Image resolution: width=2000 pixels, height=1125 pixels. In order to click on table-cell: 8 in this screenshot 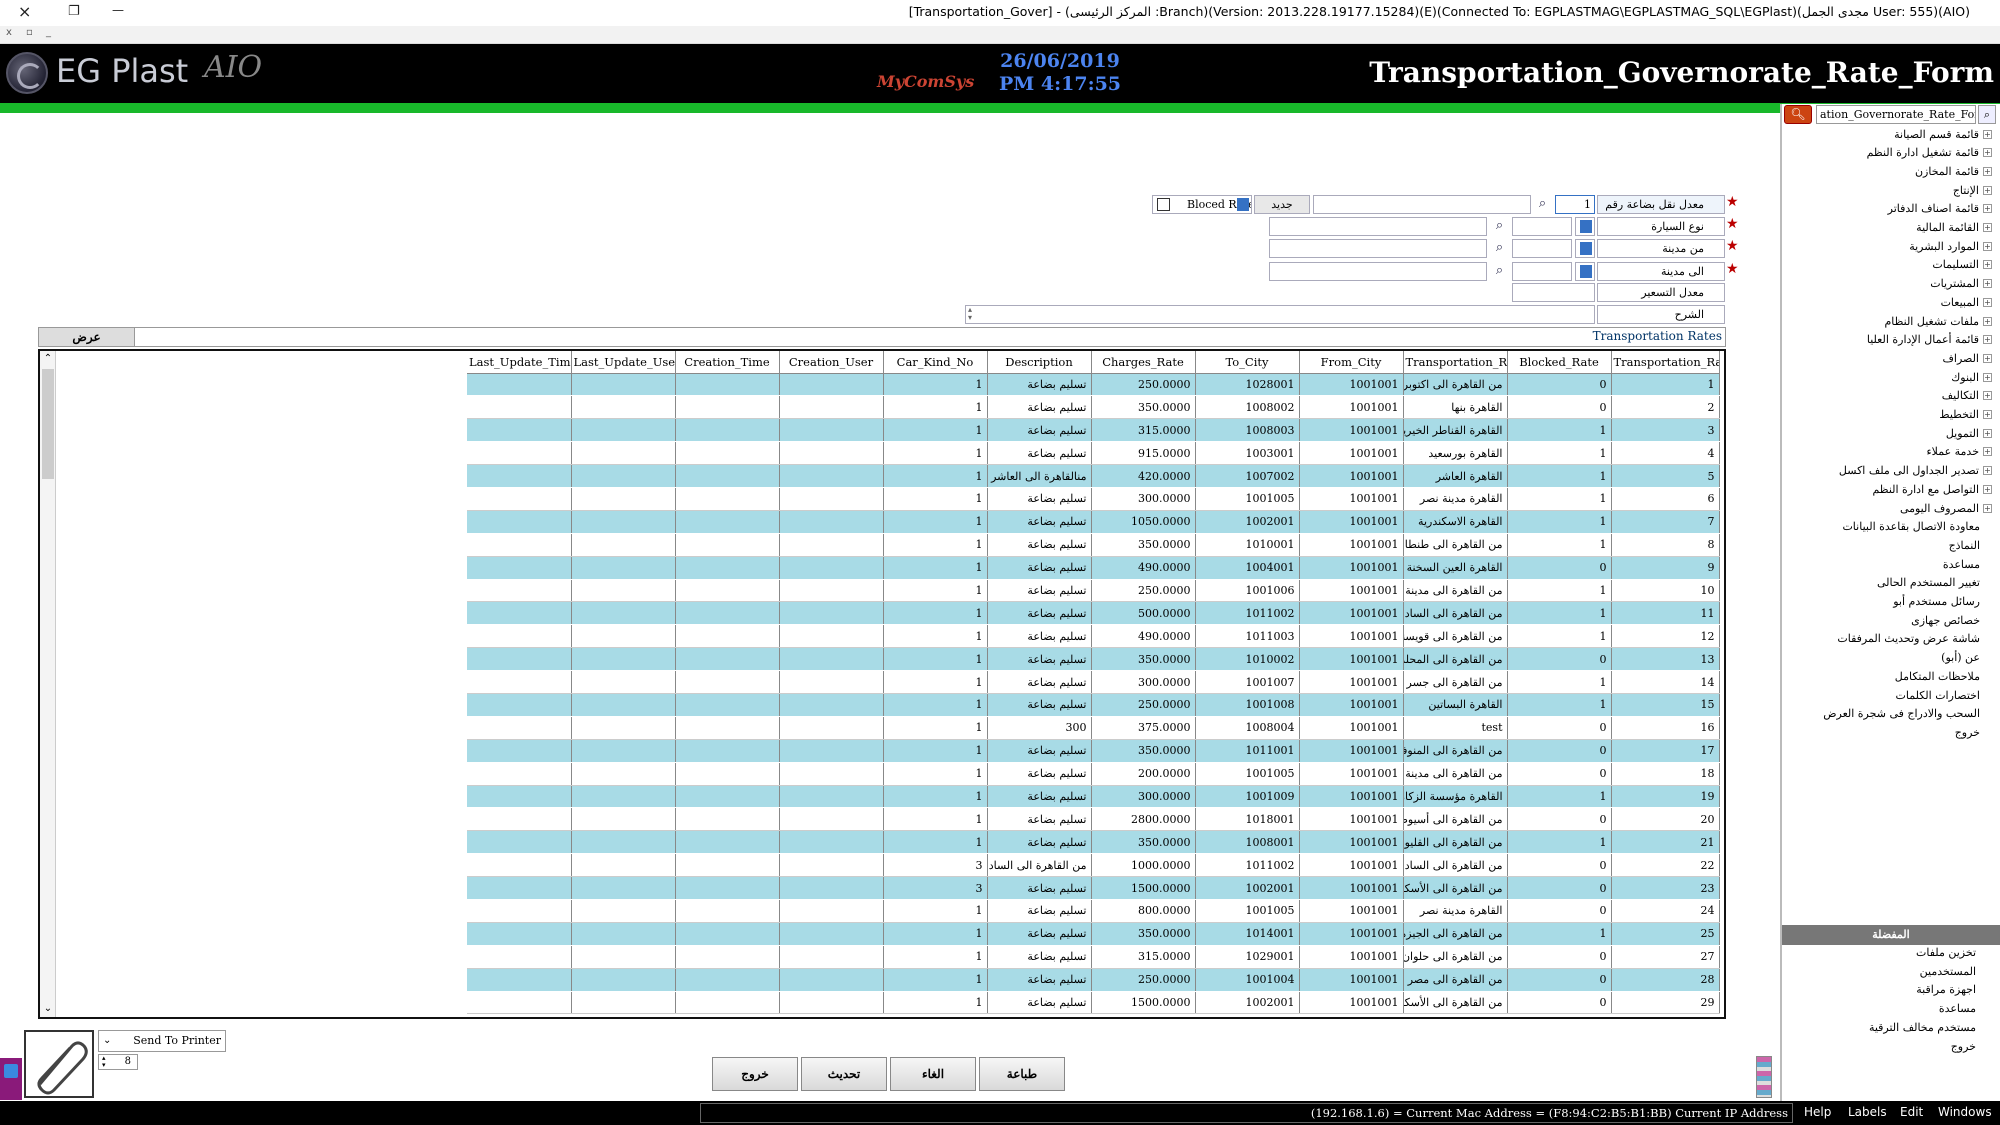, I will do `click(1665, 545)`.